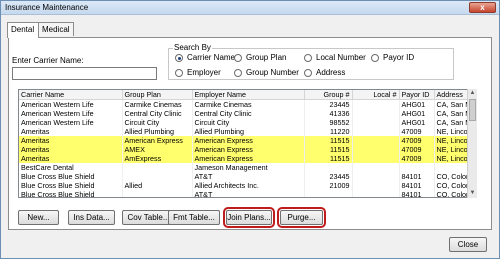 This screenshot has height=259, width=500. I want to click on radio-group-number: Group Number, so click(266, 72).